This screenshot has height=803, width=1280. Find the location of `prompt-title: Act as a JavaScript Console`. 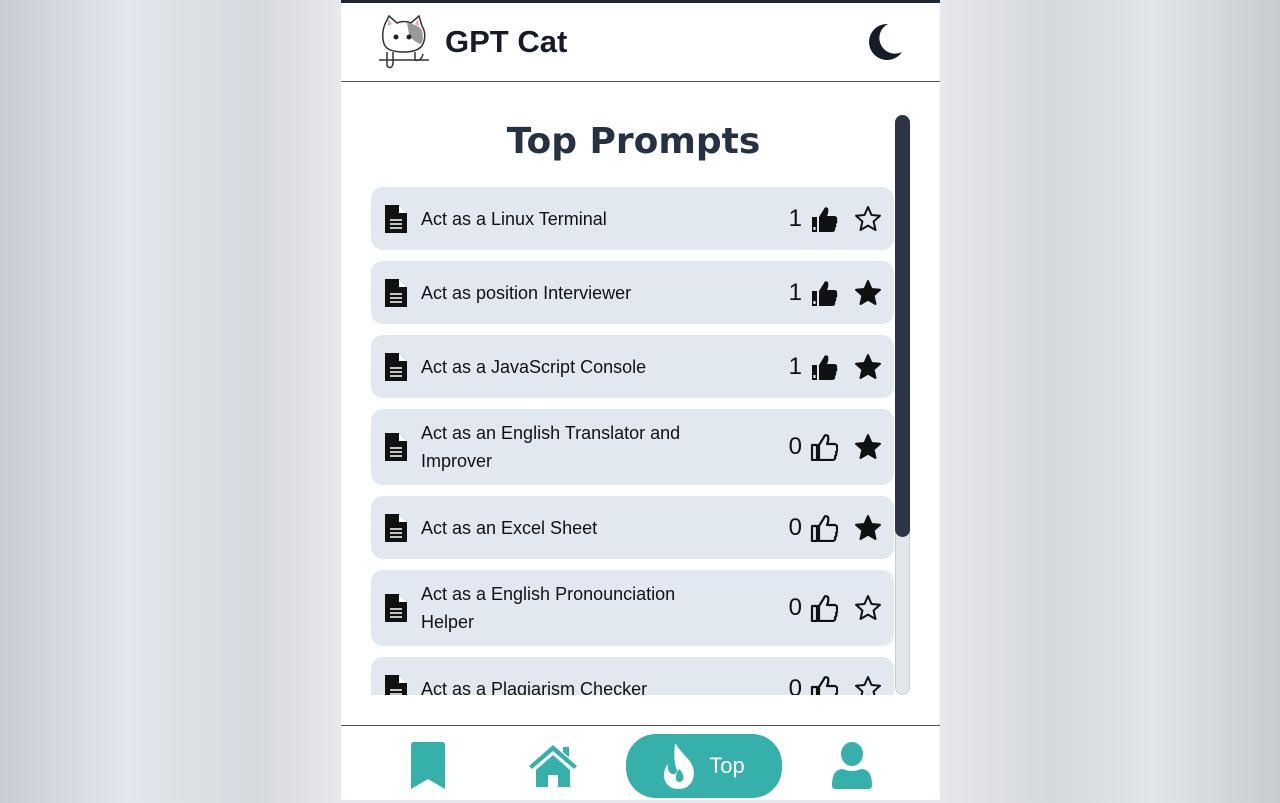

prompt-title: Act as a JavaScript Console is located at coordinates (605, 367).